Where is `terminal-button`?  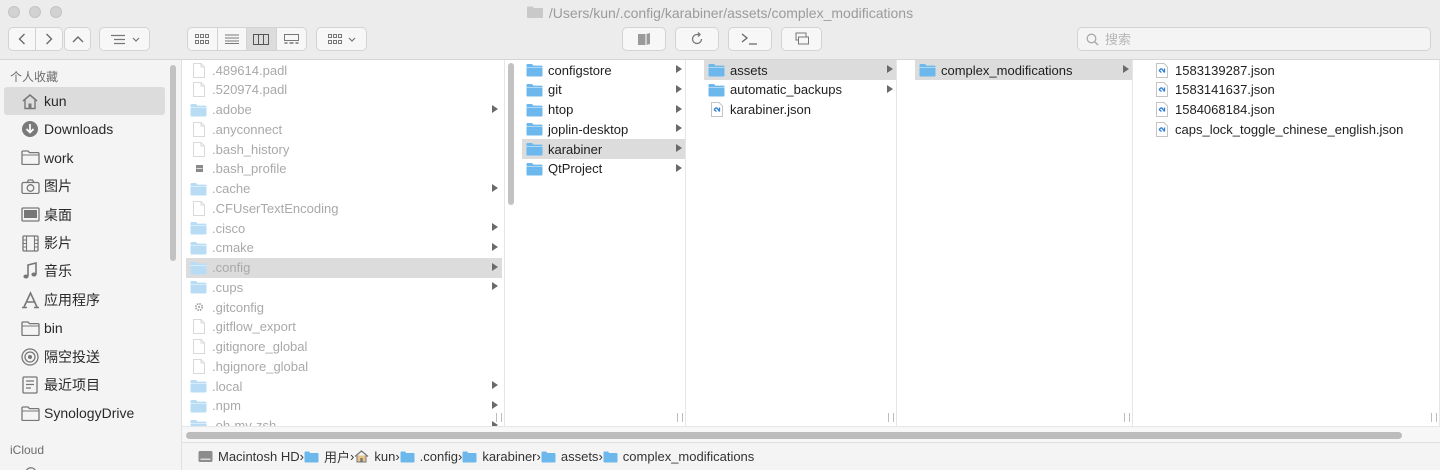
terminal-button is located at coordinates (750, 39).